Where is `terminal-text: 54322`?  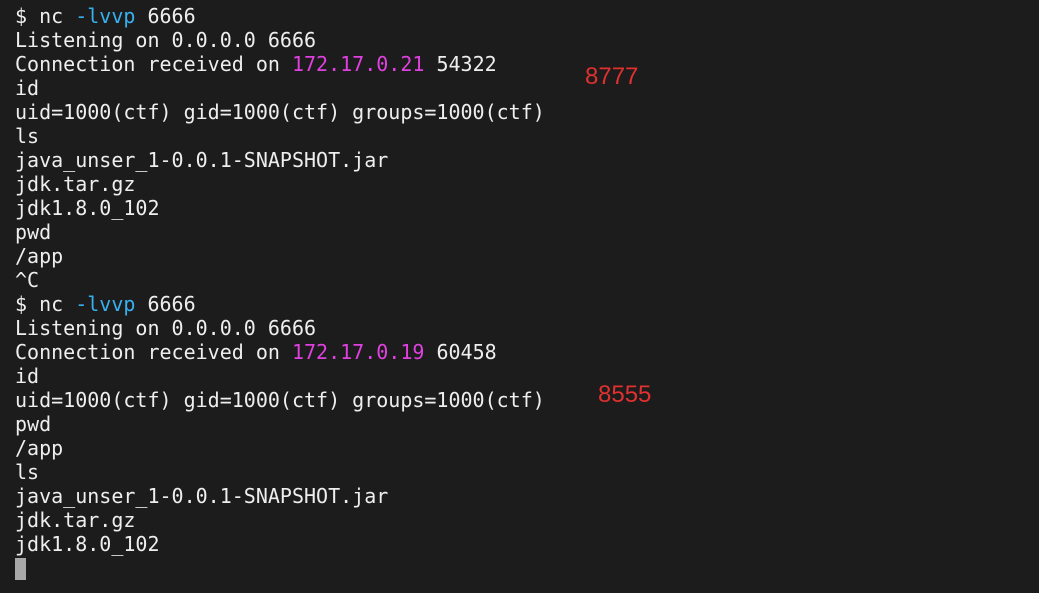 terminal-text: 54322 is located at coordinates (460, 64).